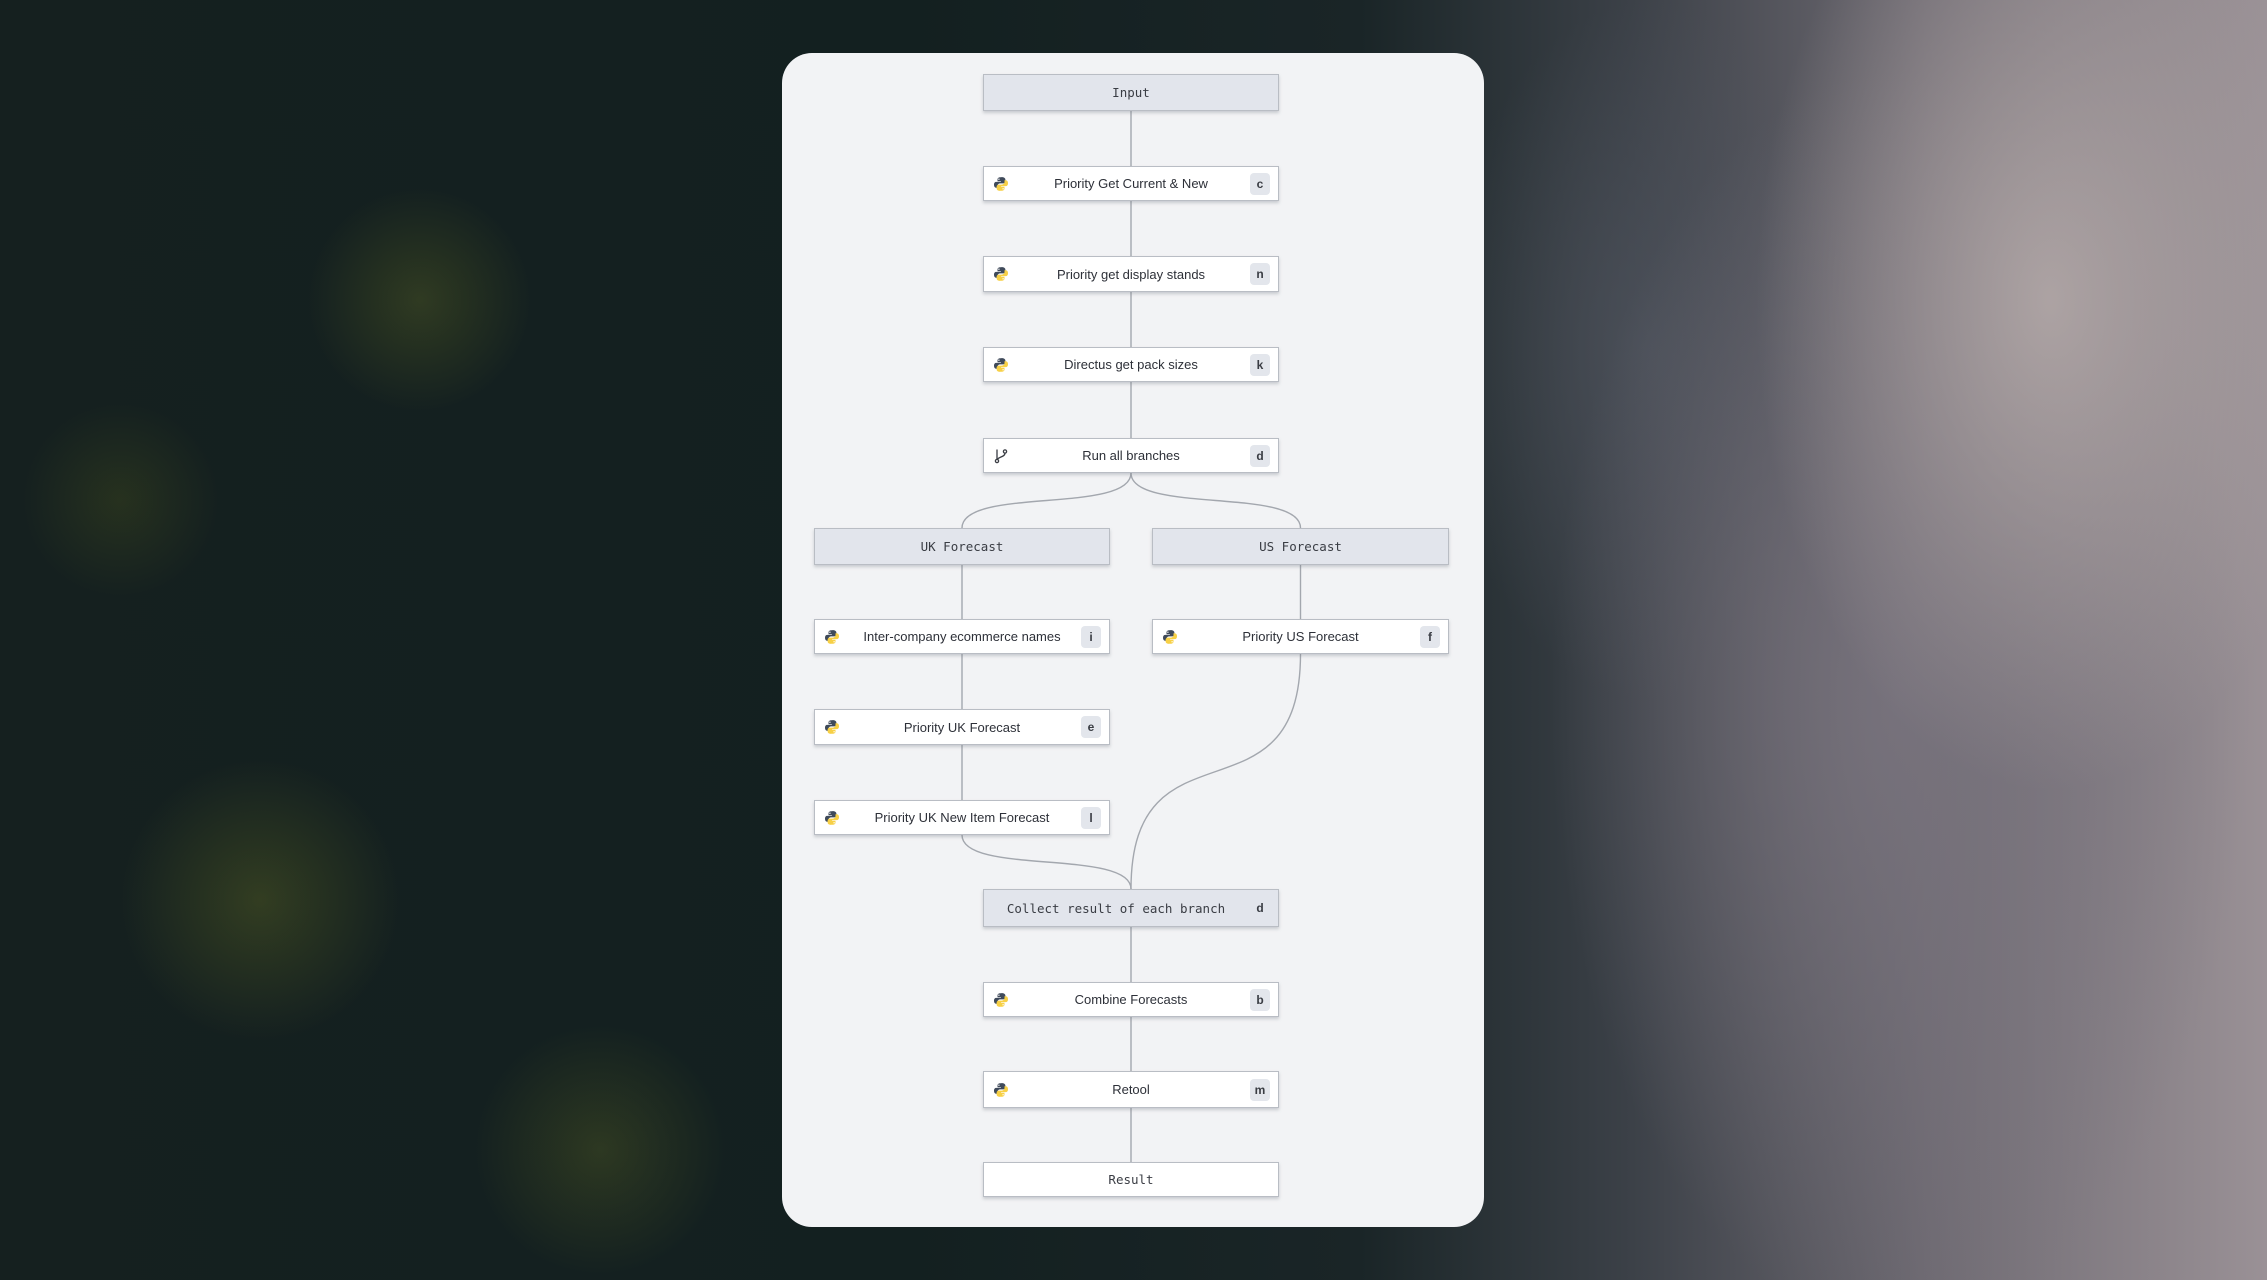  Describe the element at coordinates (1260, 364) in the screenshot. I see `step-id-badge: k` at that location.